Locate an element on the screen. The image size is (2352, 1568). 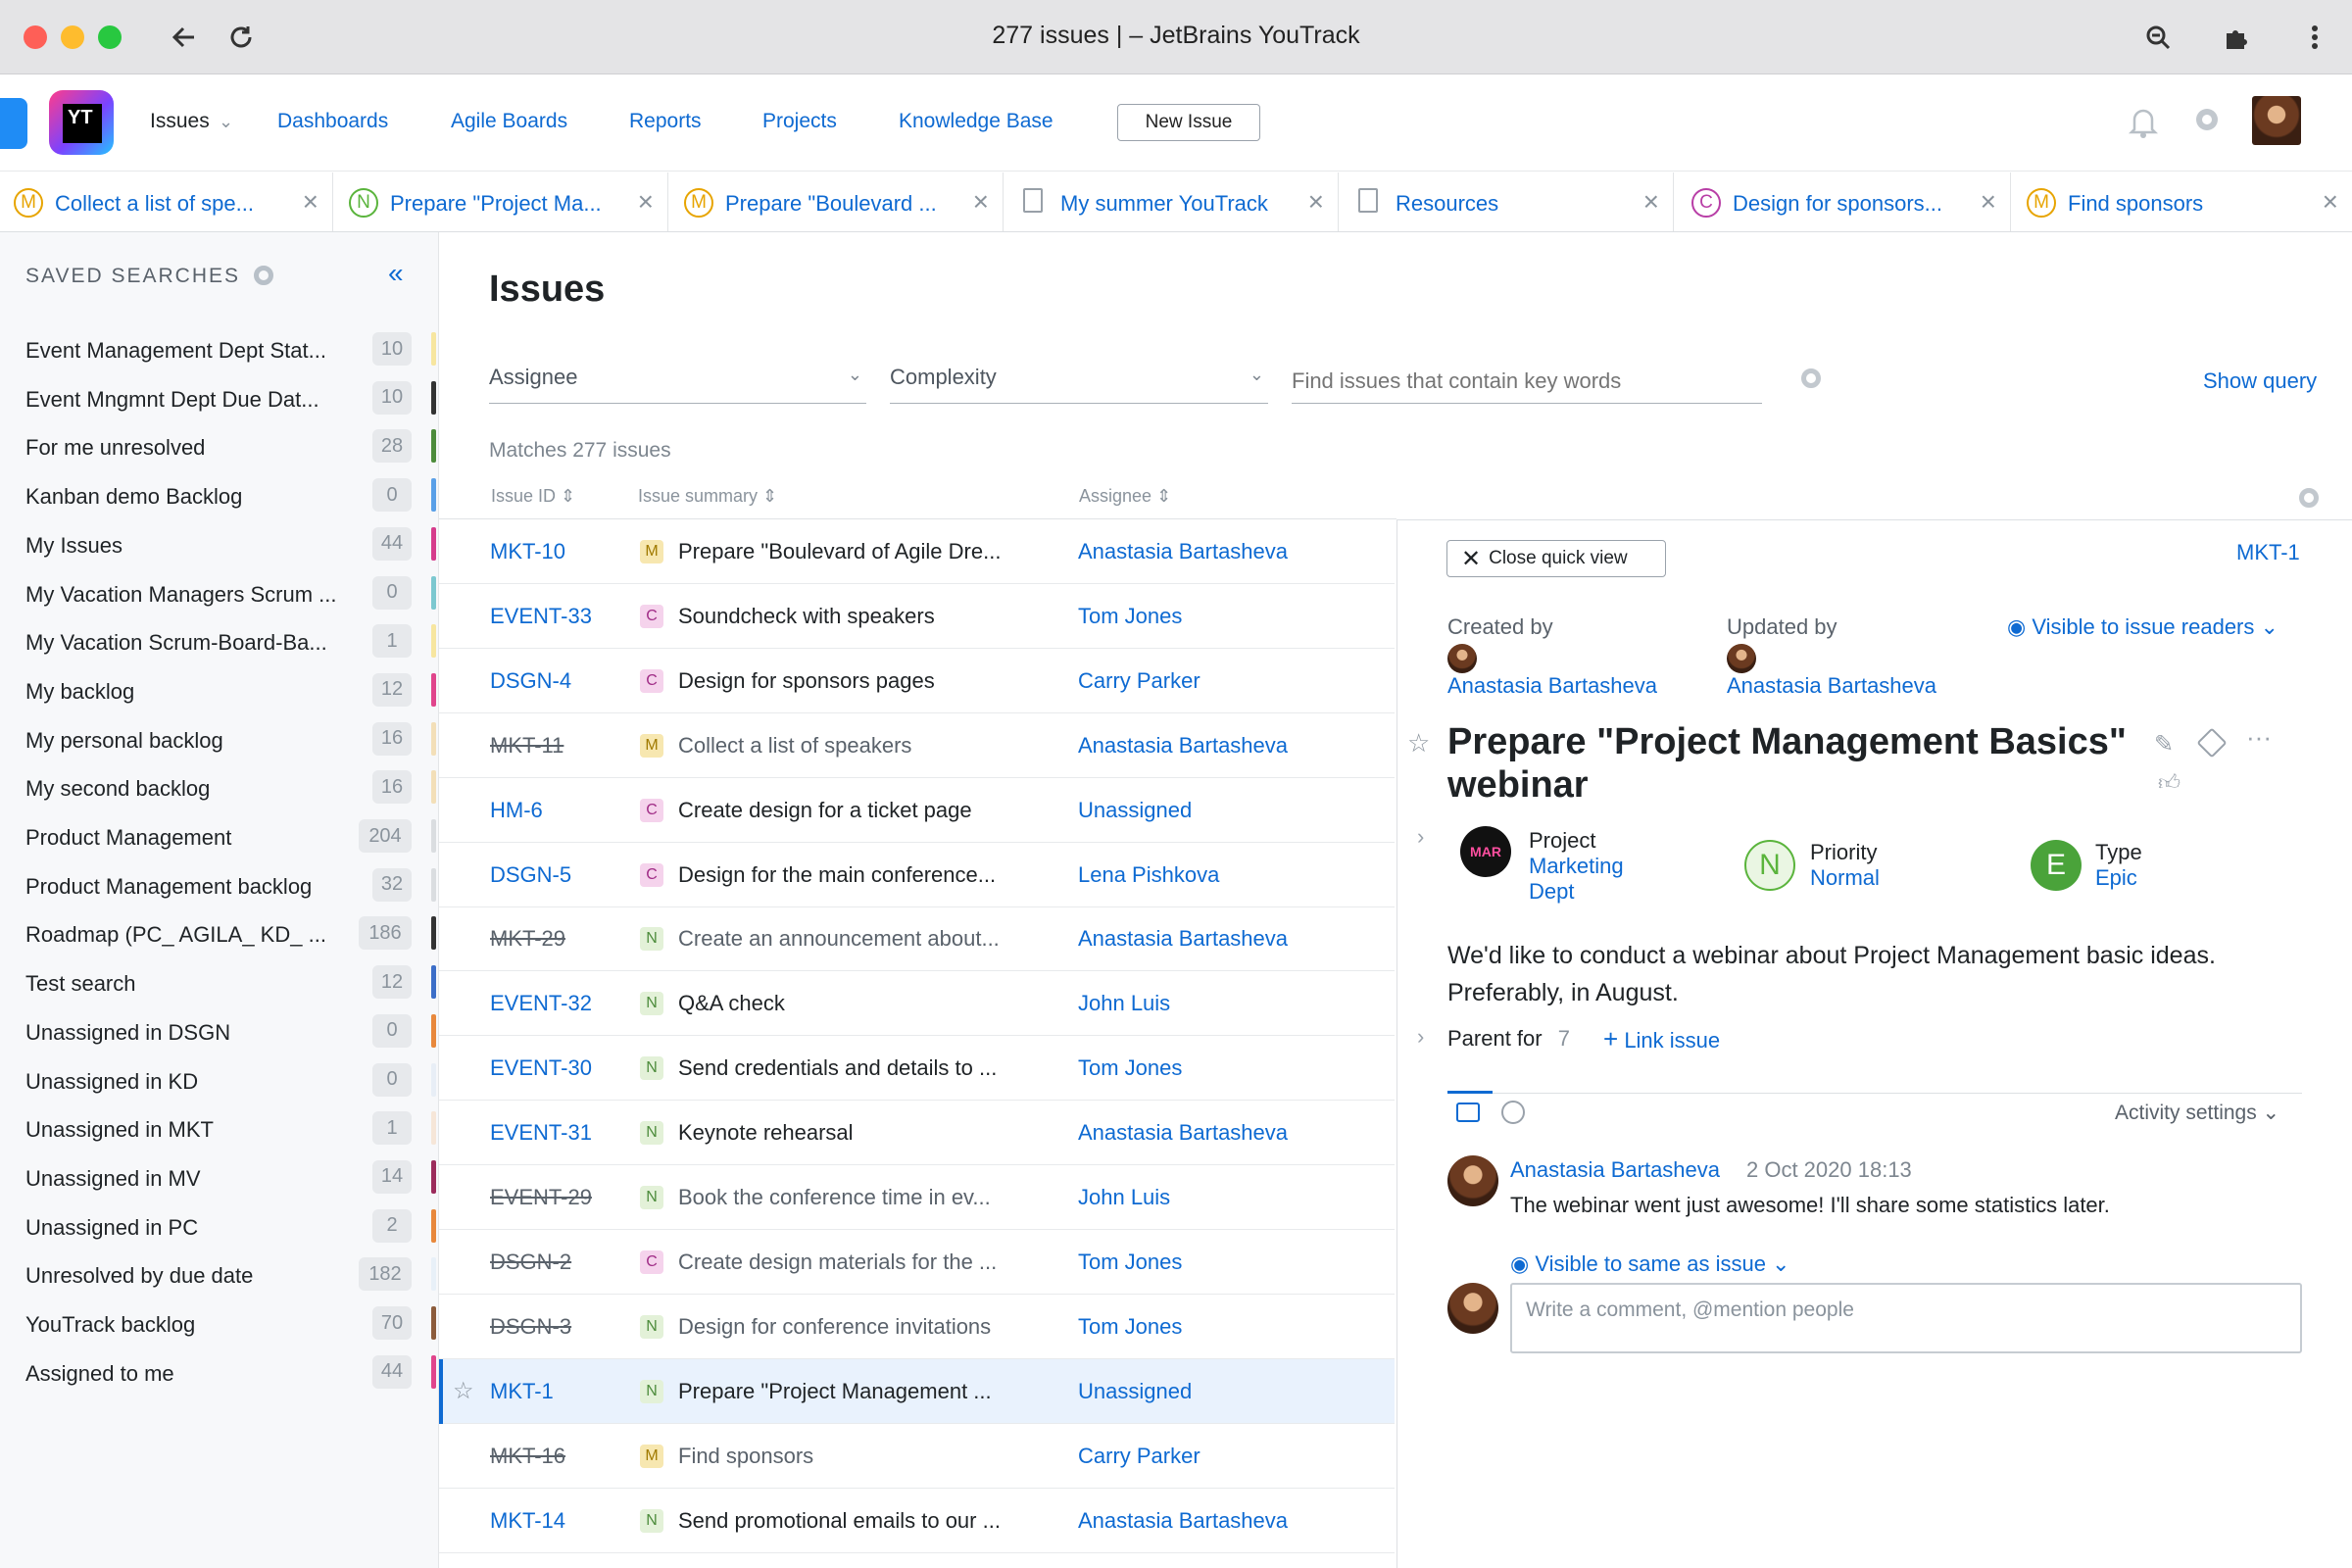
saved-search-item: Unassigned in PC 2 is located at coordinates (219, 1225).